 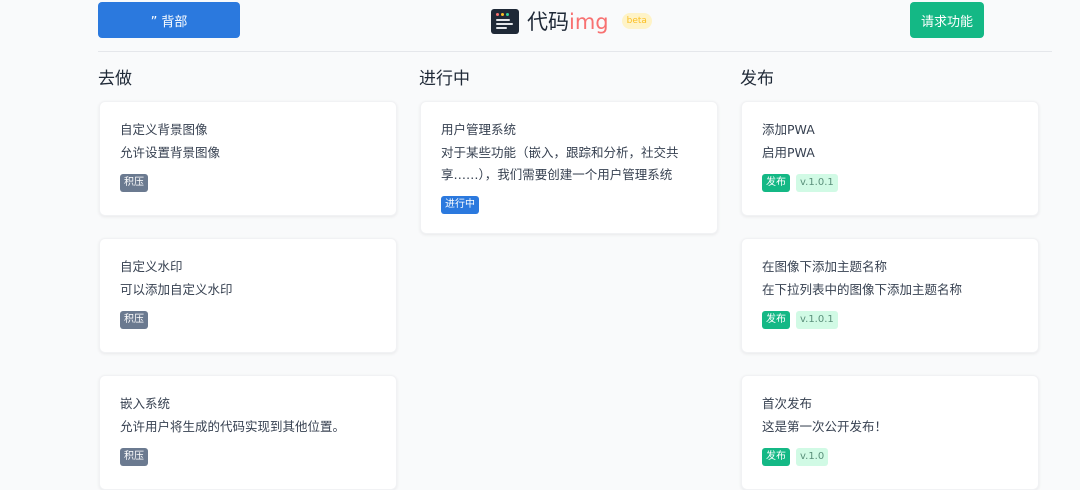 I want to click on card: 首次发布 这是第一次公开发布！ 发布 v.1.0, so click(x=890, y=432).